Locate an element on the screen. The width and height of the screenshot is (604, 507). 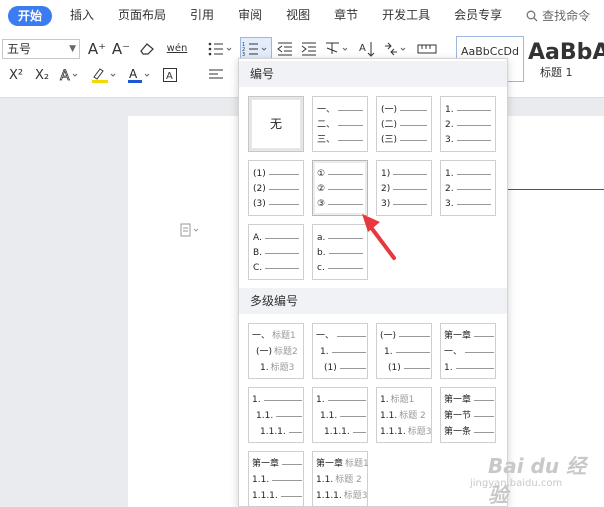
numbering-style-option: ① ② ③ is located at coordinates (340, 188).